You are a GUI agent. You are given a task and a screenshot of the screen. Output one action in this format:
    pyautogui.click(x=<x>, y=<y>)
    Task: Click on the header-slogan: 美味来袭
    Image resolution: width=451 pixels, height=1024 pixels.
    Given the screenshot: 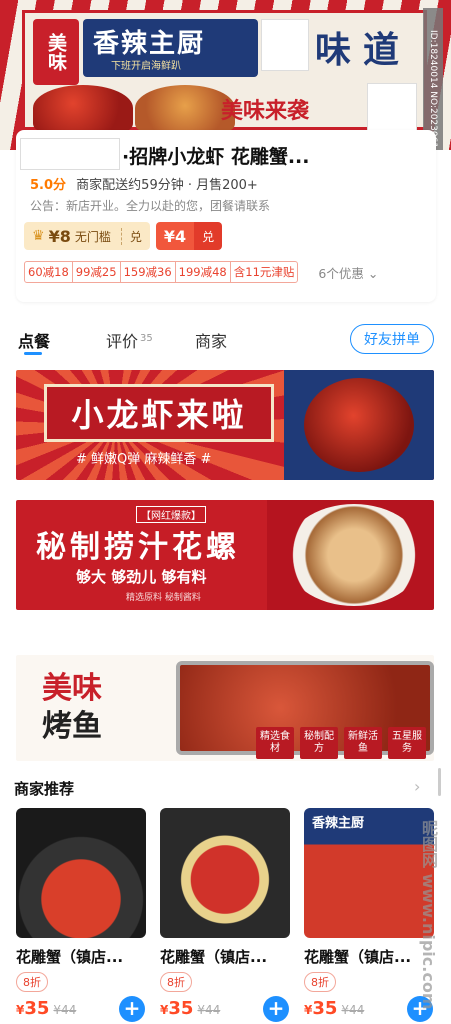 What is the action you would take?
    pyautogui.click(x=265, y=111)
    